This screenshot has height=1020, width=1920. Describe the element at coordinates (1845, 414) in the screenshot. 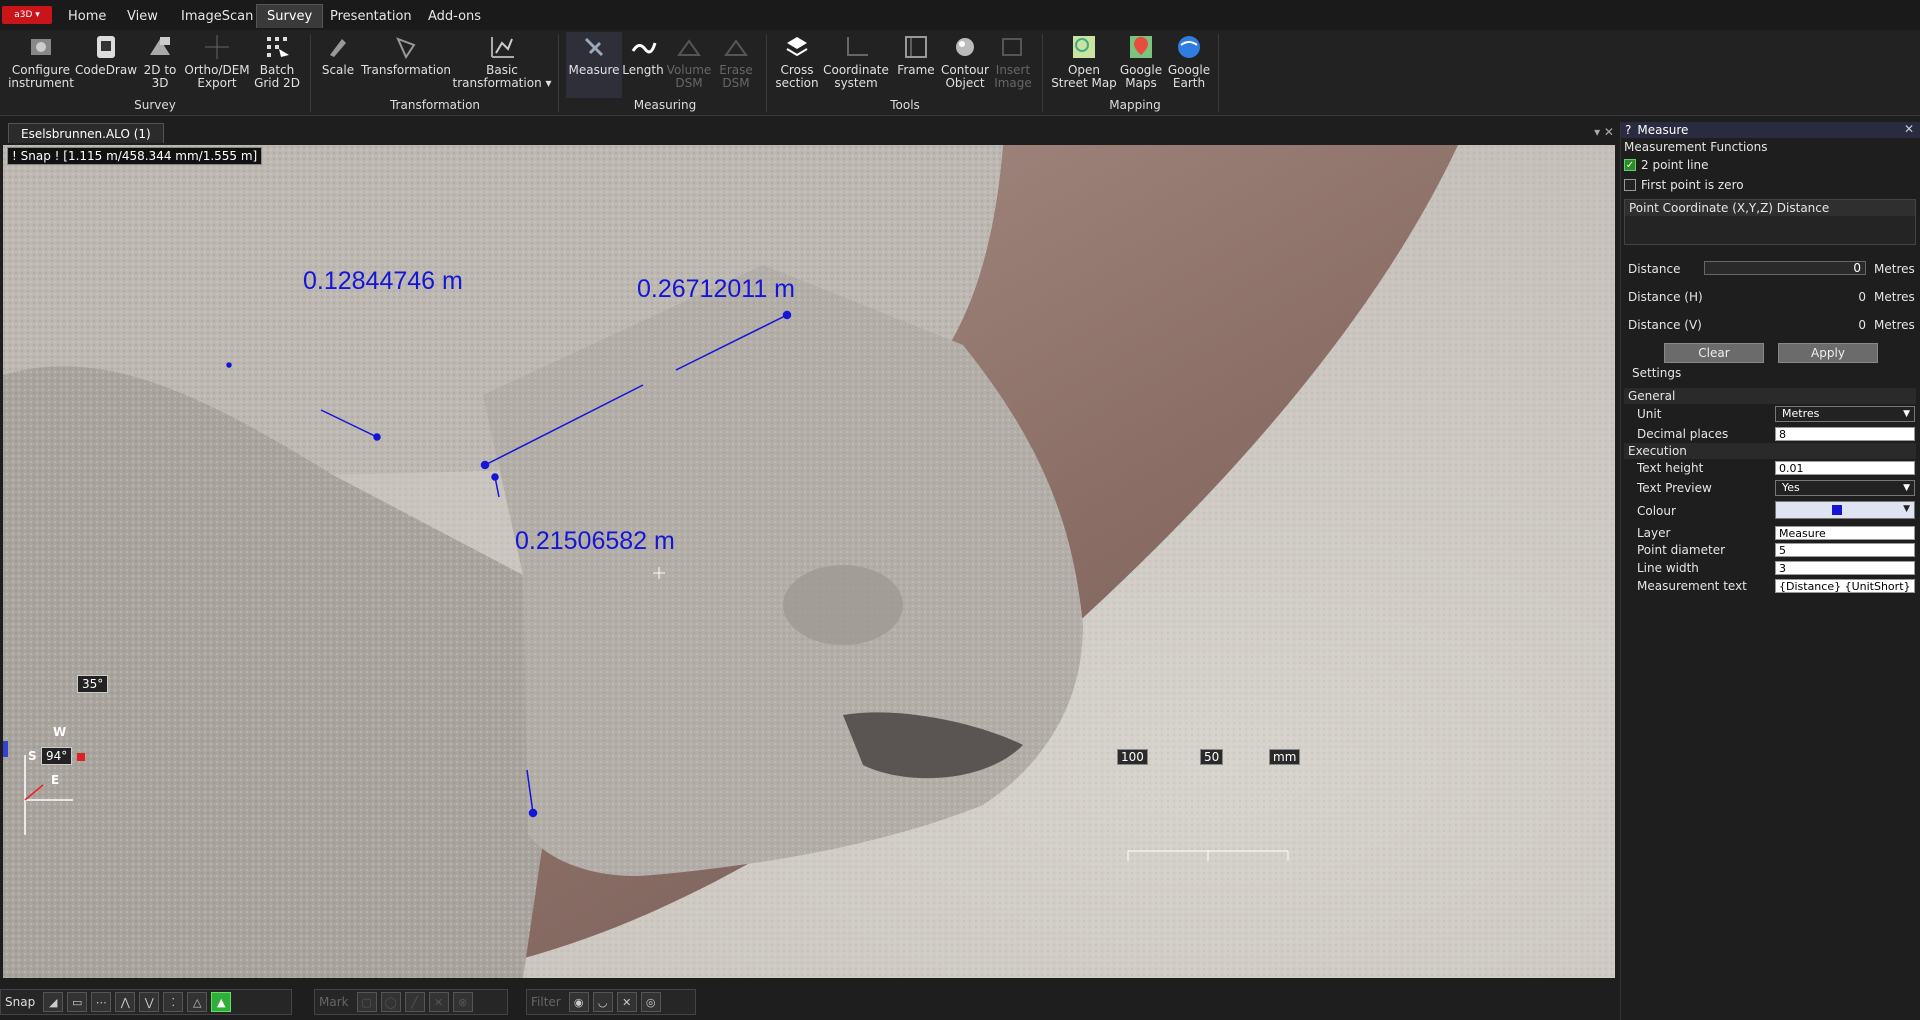

I see `unit-dropdown: Metres ▼` at that location.